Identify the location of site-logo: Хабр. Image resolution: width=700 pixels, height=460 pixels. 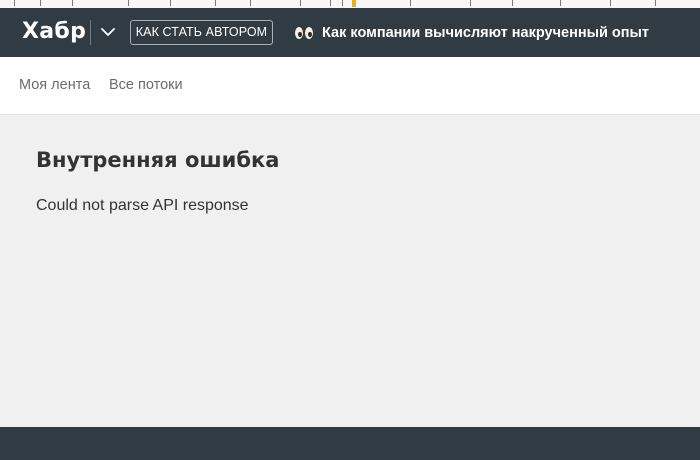
(54, 32).